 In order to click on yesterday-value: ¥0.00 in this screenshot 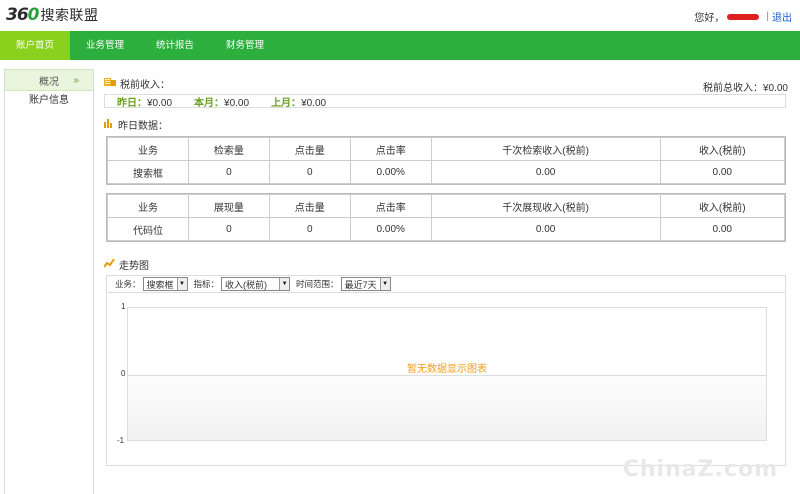, I will do `click(160, 103)`.